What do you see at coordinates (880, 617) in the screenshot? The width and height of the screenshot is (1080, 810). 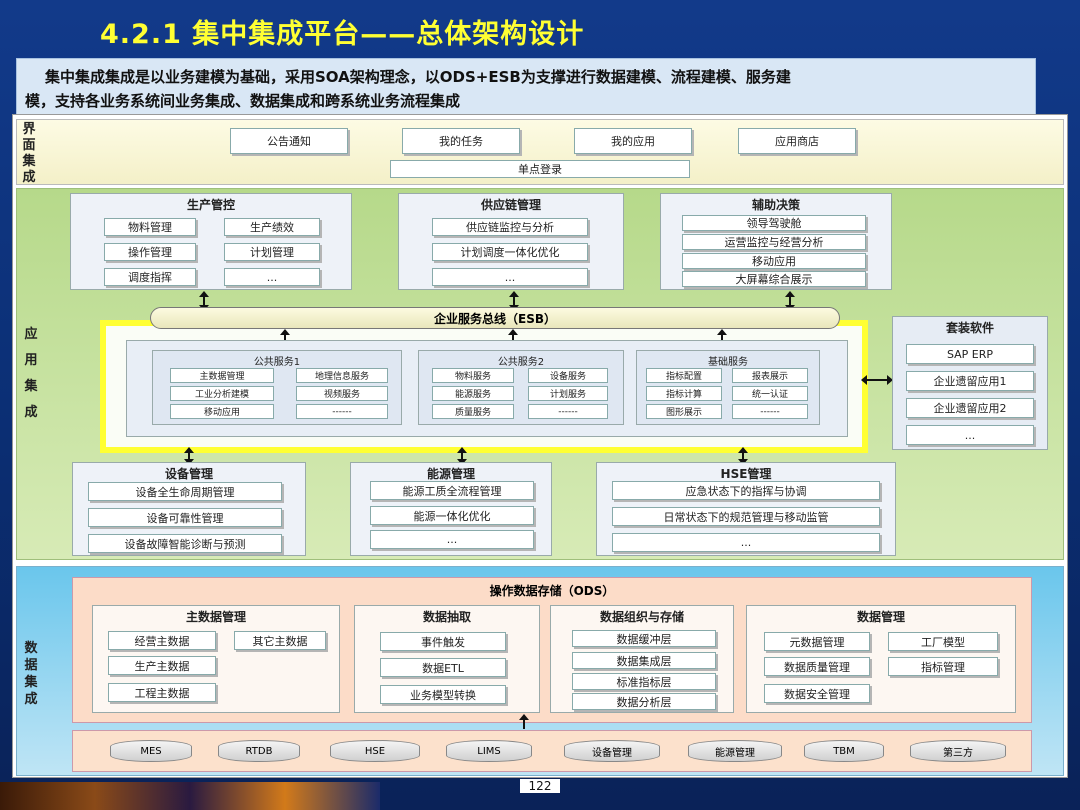 I see `governance-title: 数据管理` at bounding box center [880, 617].